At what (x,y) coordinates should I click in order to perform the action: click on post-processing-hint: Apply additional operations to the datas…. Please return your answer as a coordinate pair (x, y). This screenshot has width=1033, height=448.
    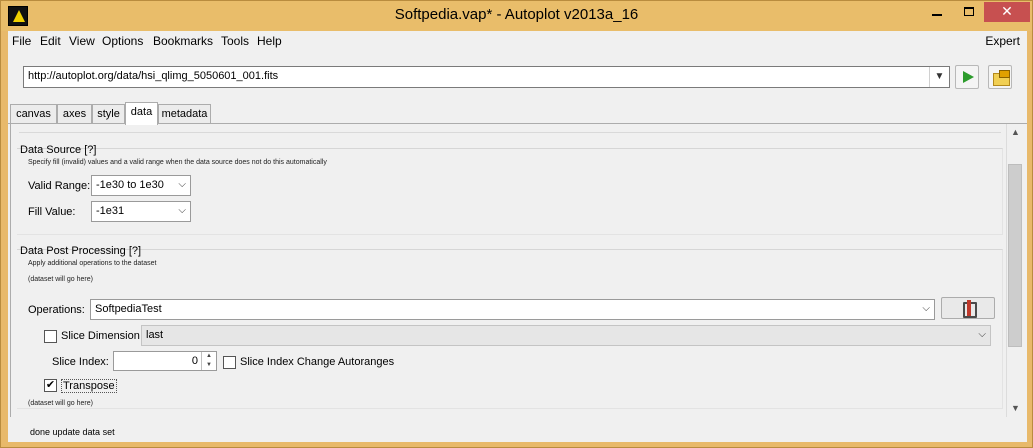
    Looking at the image, I should click on (92, 263).